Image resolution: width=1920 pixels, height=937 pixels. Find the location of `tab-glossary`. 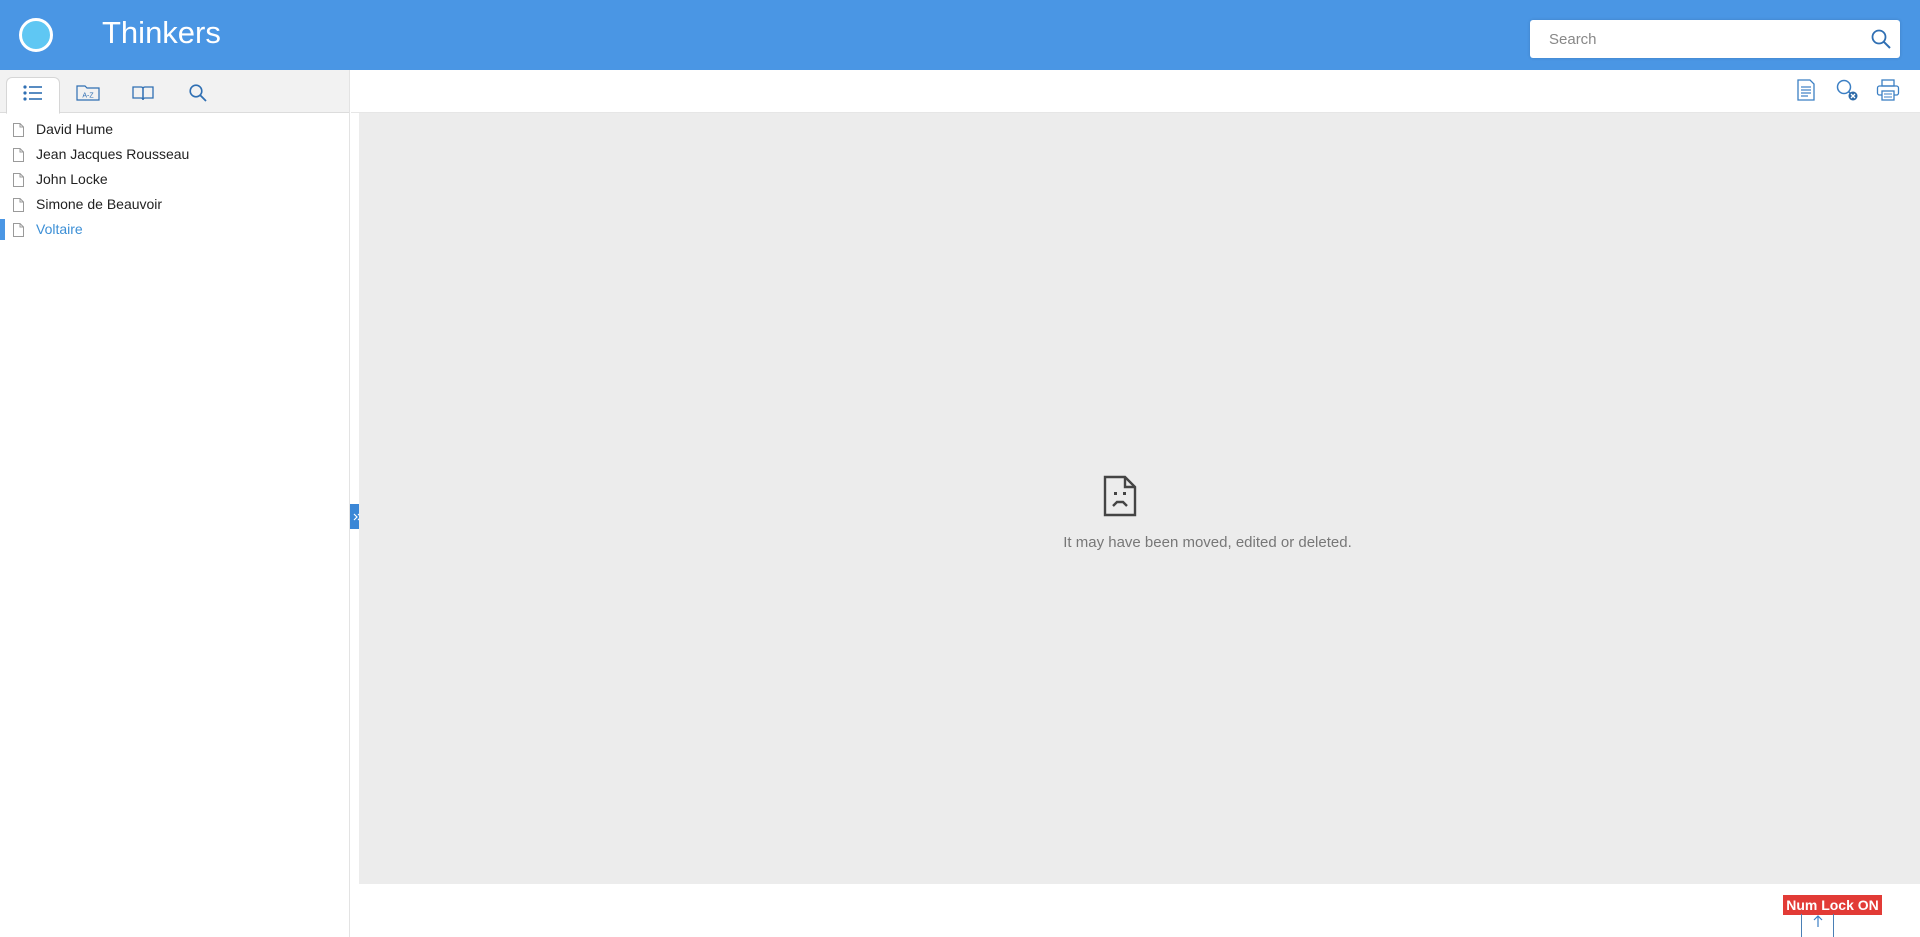

tab-glossary is located at coordinates (143, 95).